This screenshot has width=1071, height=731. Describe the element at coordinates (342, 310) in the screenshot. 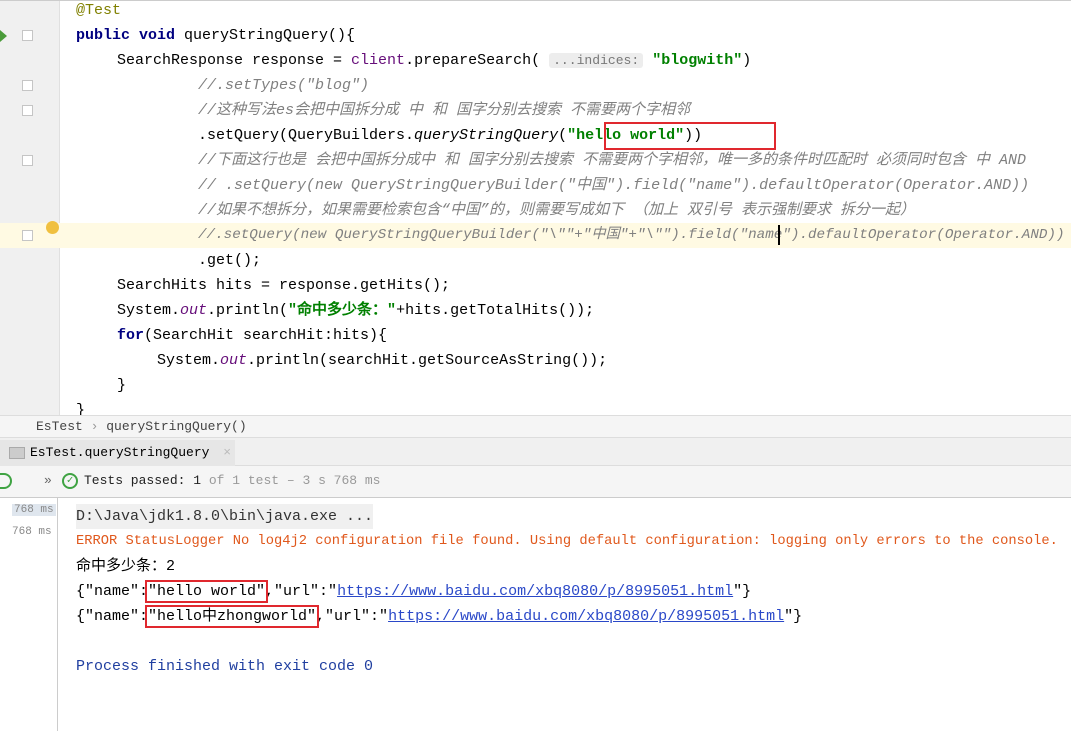

I see `code-token: "命中多少条："` at that location.